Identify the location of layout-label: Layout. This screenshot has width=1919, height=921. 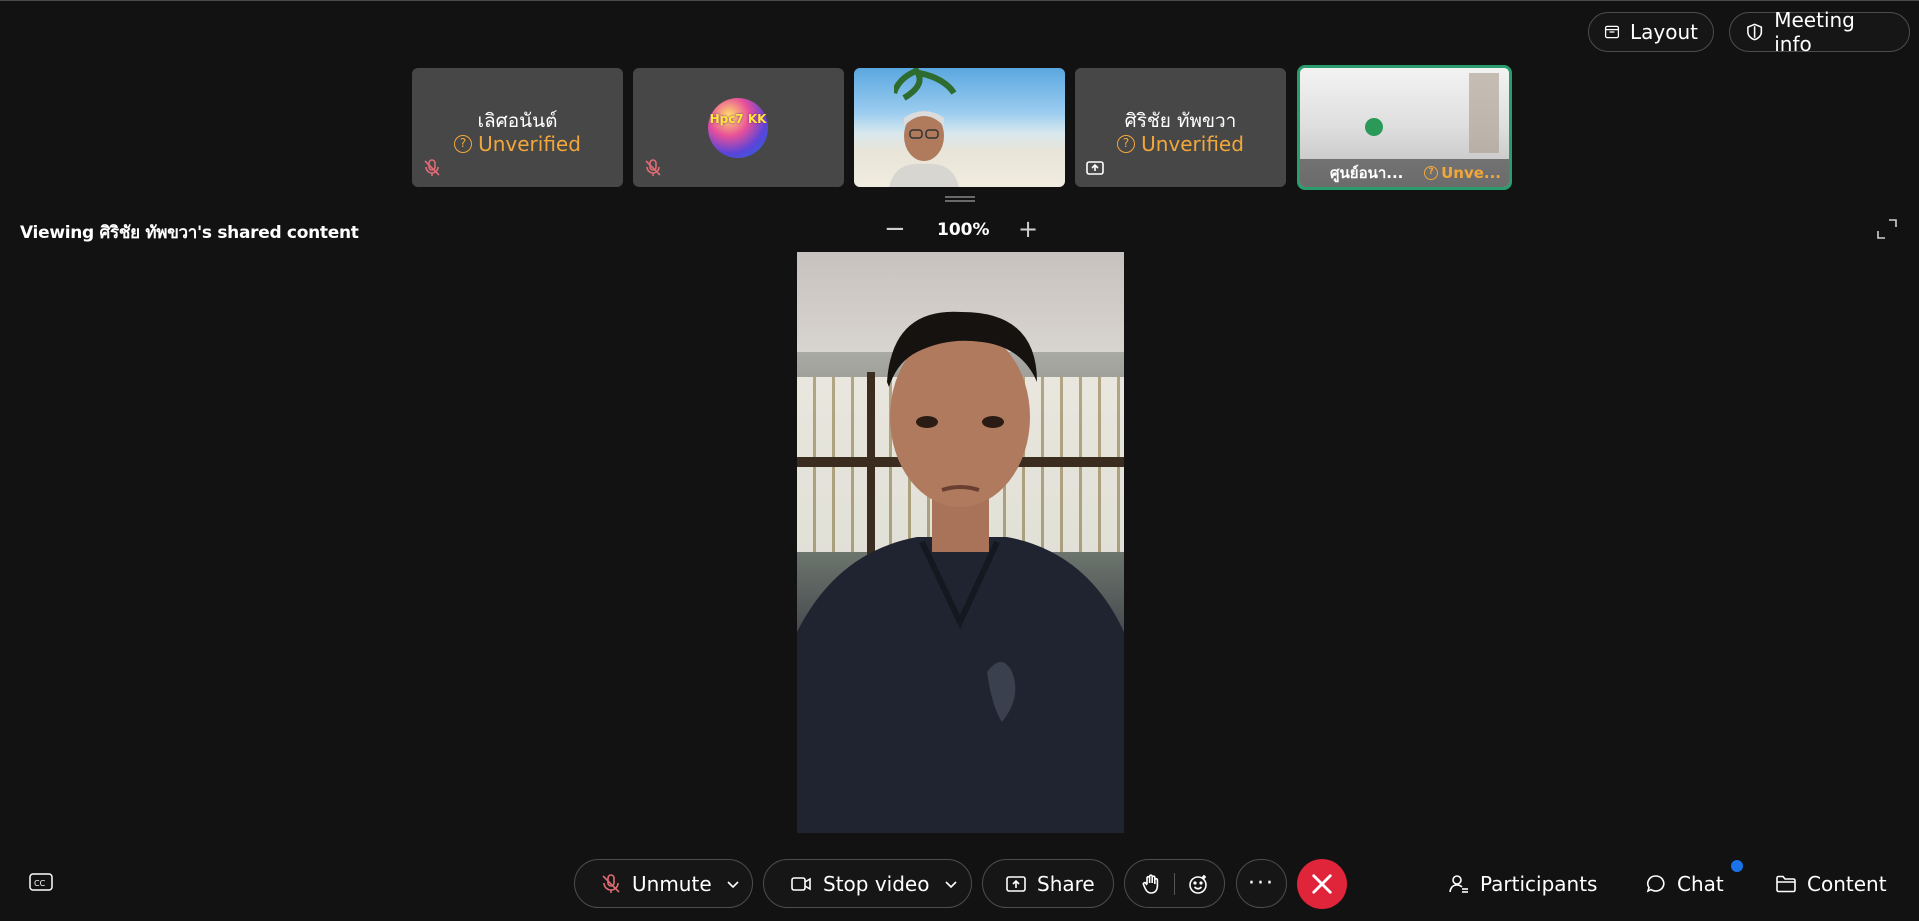
(1664, 32).